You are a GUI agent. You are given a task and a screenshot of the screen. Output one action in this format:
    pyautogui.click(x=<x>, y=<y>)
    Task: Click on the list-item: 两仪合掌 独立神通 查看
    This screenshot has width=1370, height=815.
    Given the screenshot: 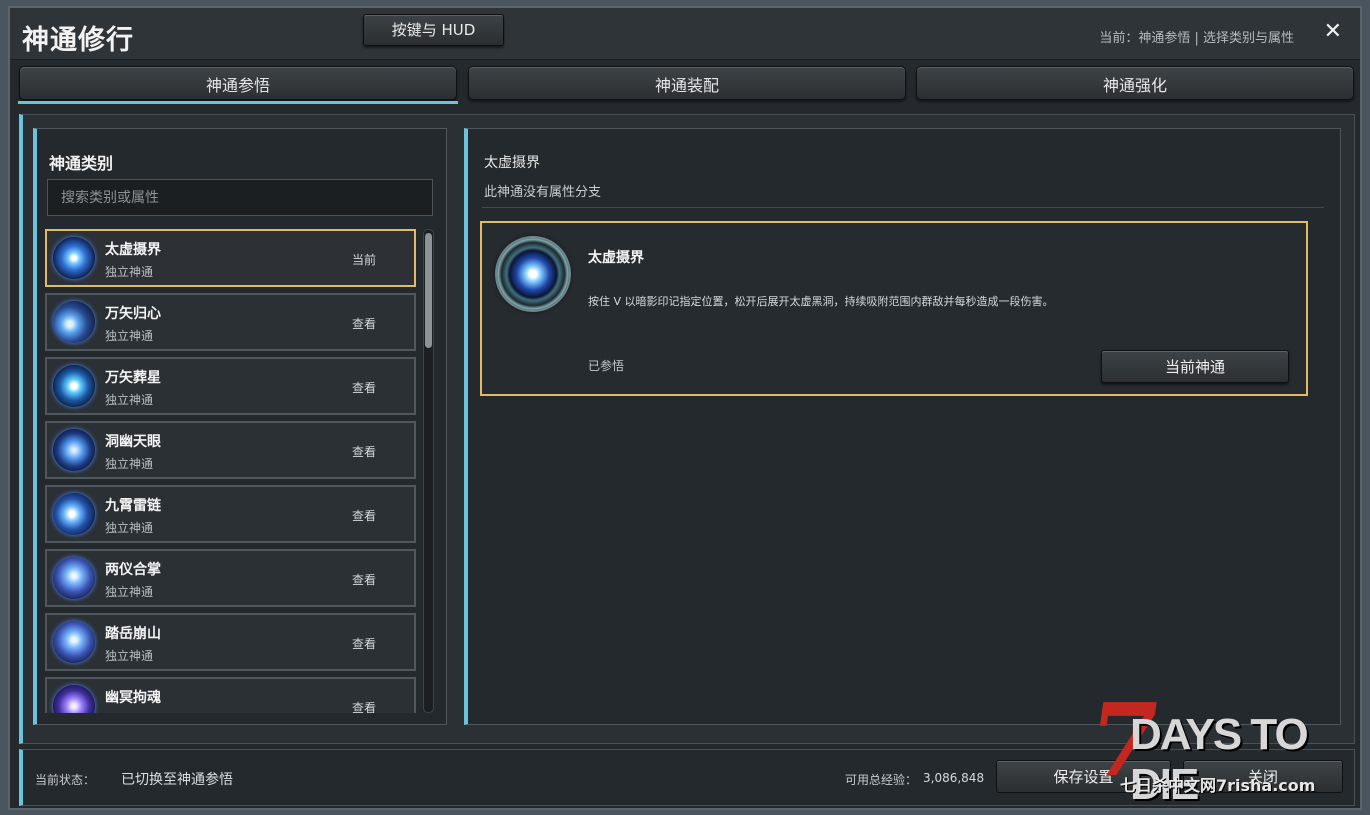 What is the action you would take?
    pyautogui.click(x=230, y=578)
    